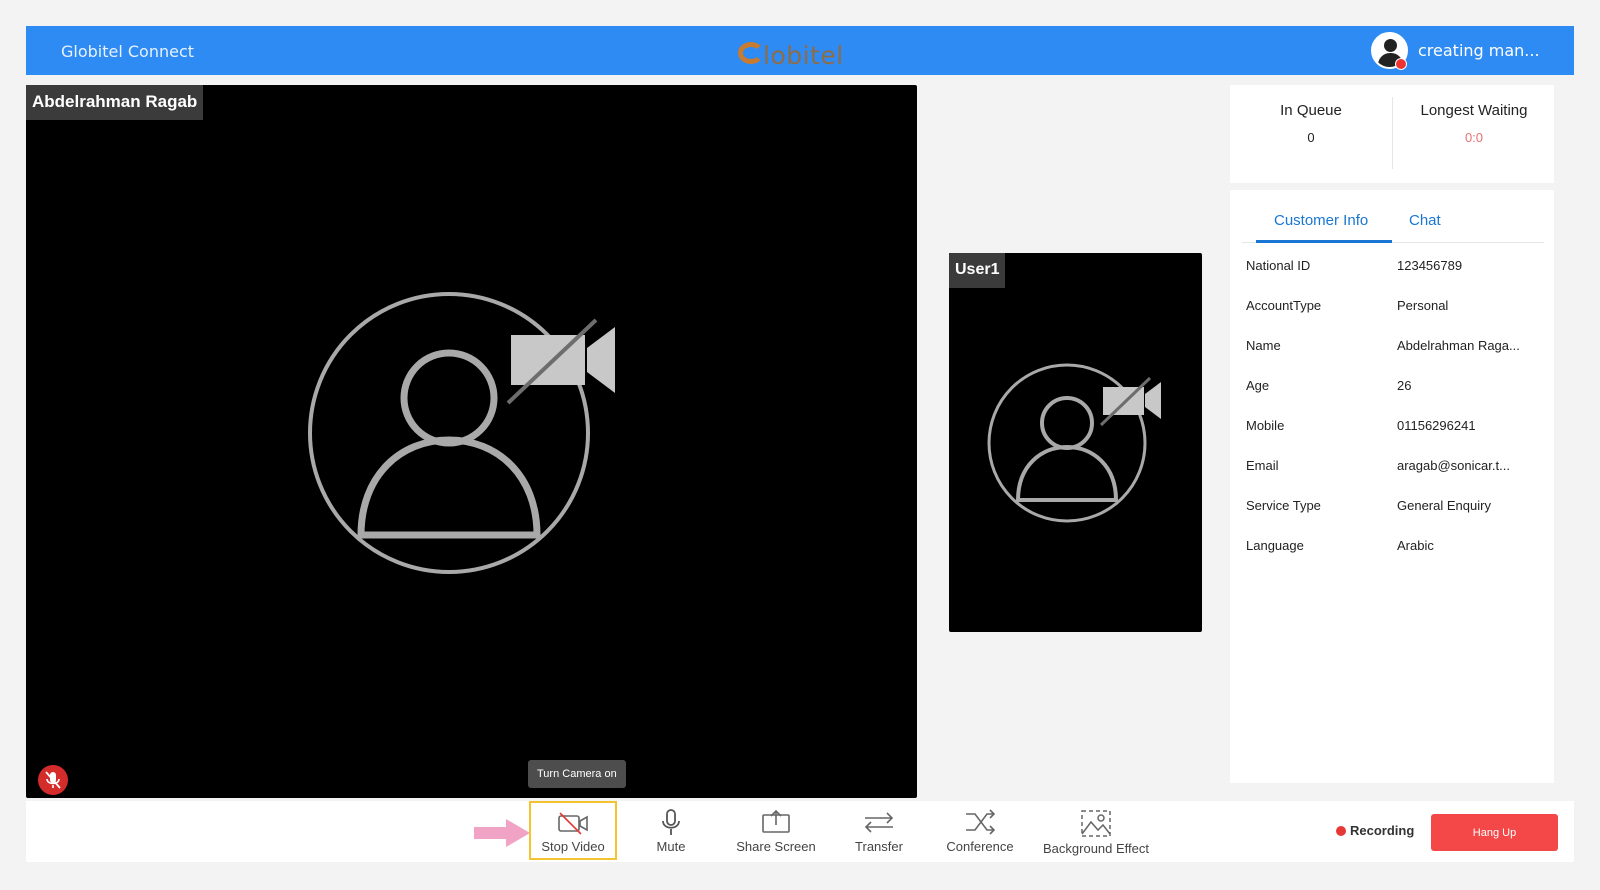 This screenshot has height=890, width=1600. I want to click on stop-video-button: Stop Video, so click(573, 830).